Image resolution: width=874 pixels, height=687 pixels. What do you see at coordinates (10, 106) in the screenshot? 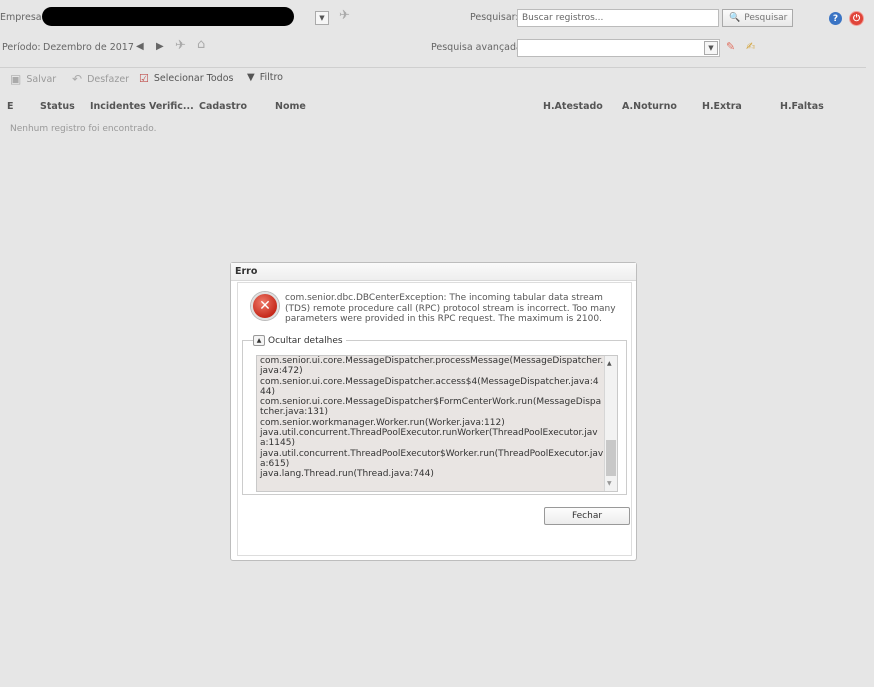
I see `column-header-e: E` at bounding box center [10, 106].